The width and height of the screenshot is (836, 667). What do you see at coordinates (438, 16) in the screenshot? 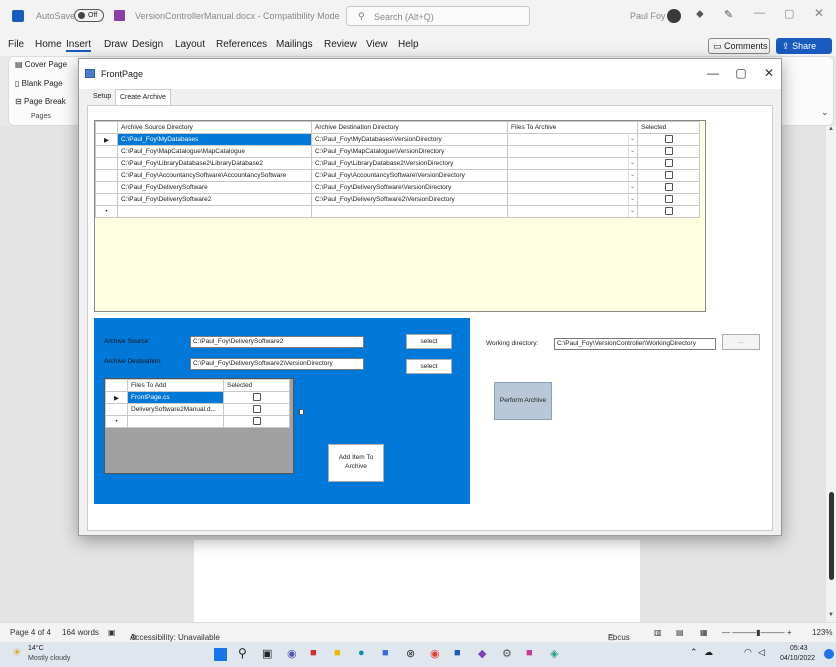
I see `search-box: ⚲ Search (Alt+Q)` at bounding box center [438, 16].